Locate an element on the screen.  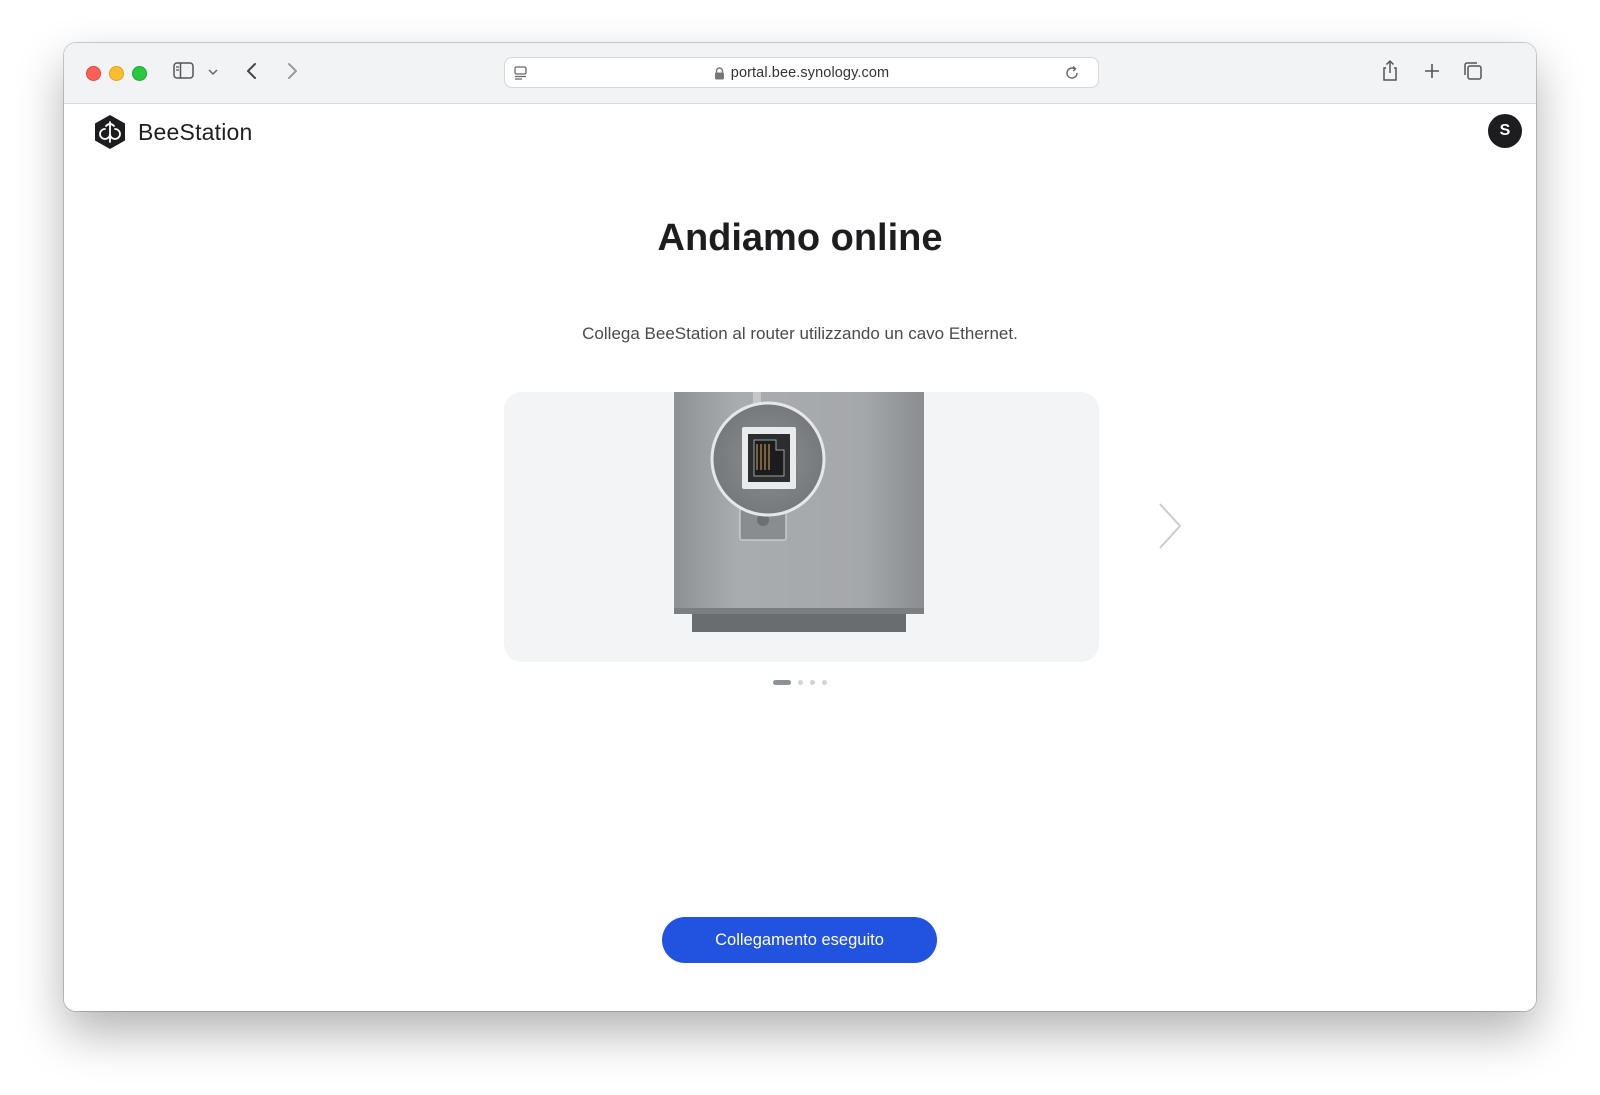
brand: BeeStation is located at coordinates (172, 132).